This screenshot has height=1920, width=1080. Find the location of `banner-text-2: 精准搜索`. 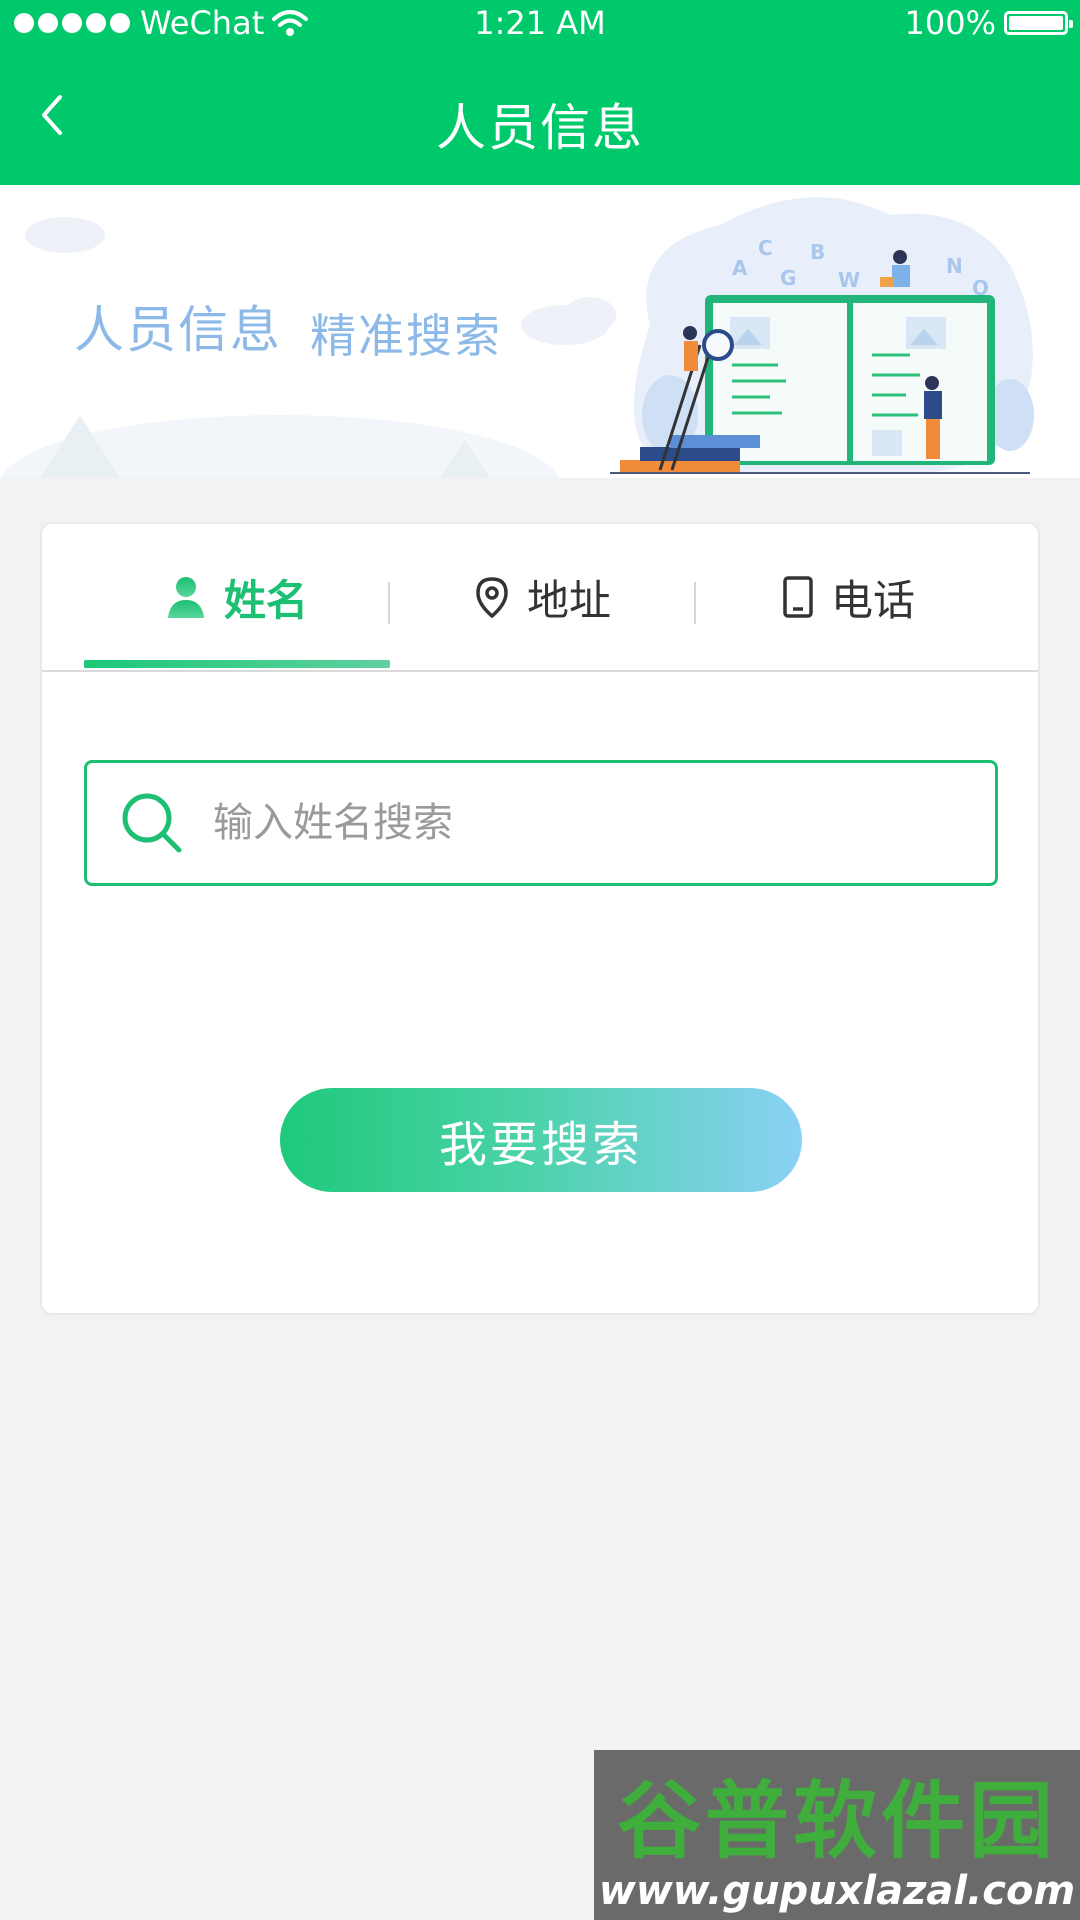

banner-text-2: 精准搜索 is located at coordinates (406, 336).